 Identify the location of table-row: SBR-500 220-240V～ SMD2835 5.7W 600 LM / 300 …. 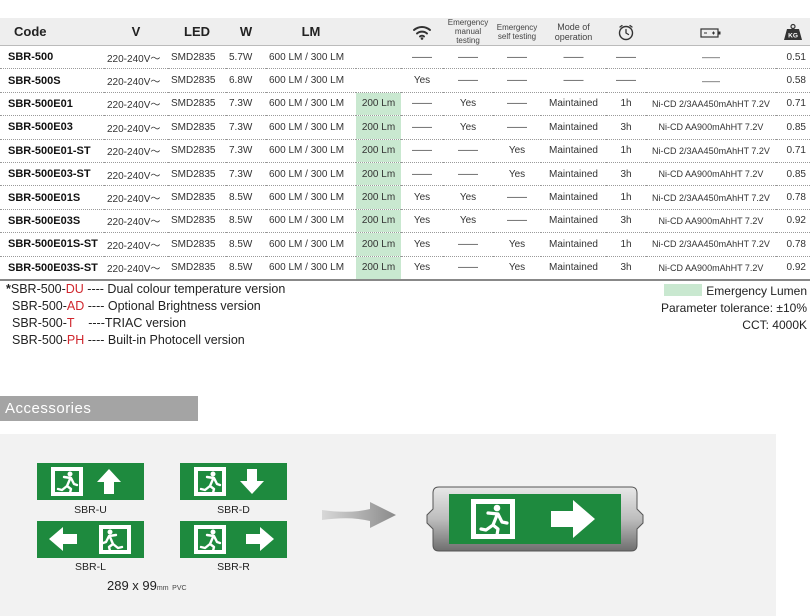
(405, 57).